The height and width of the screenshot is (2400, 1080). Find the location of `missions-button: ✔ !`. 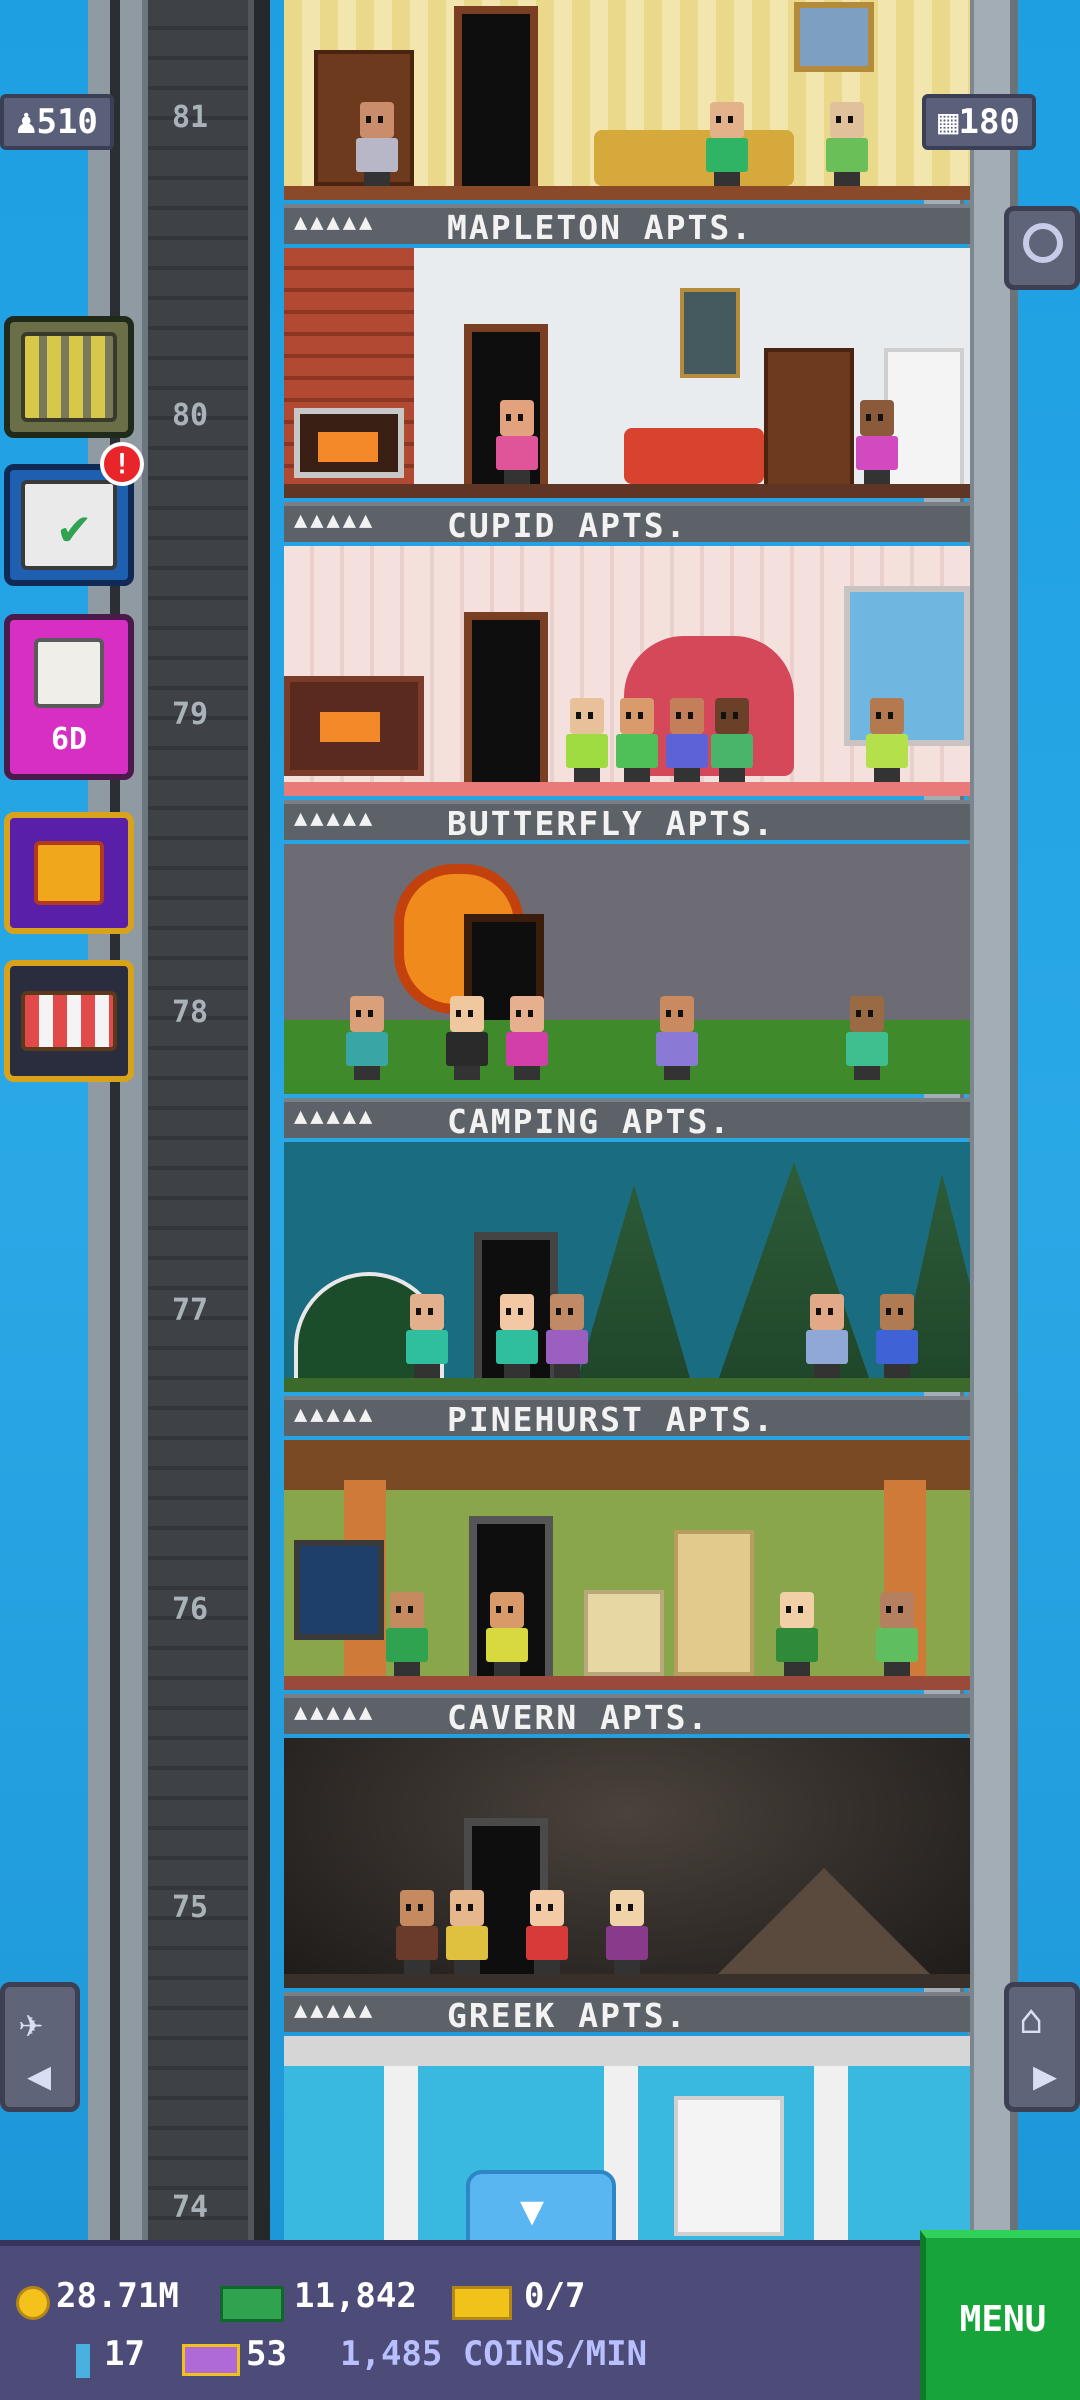

missions-button: ✔ ! is located at coordinates (74, 514).